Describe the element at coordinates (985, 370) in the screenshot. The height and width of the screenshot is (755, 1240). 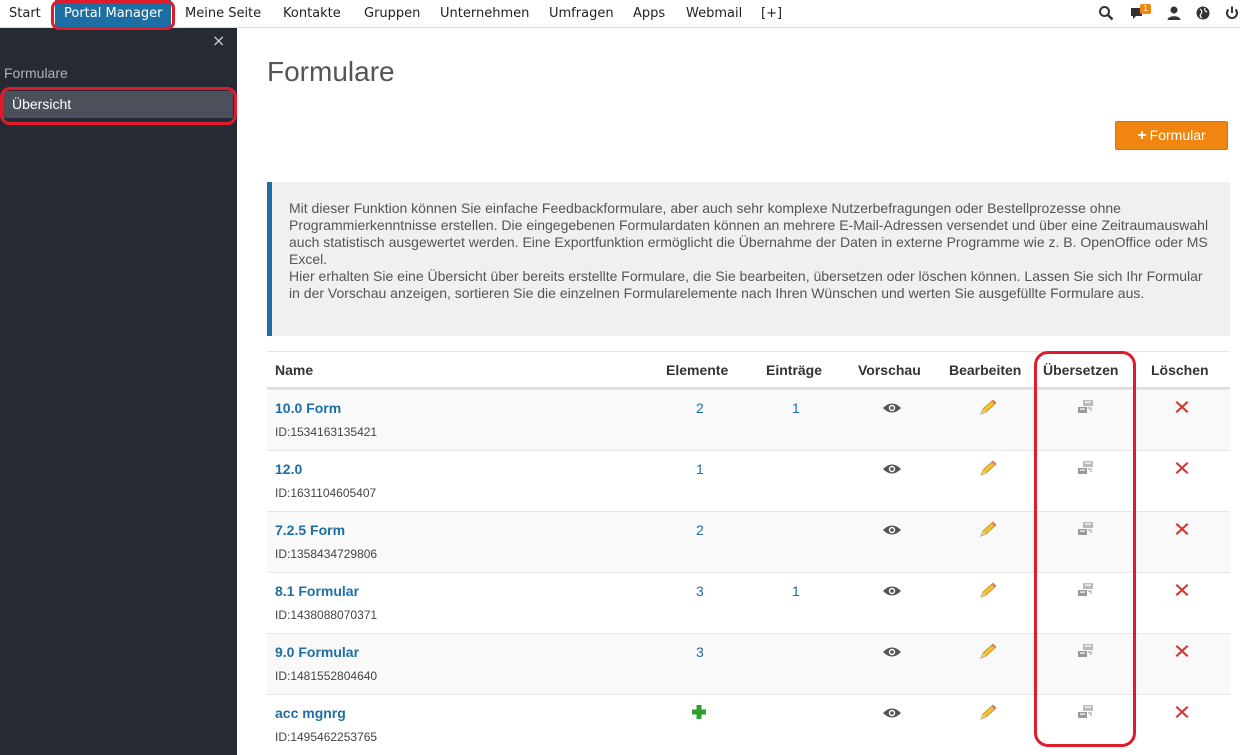
I see `header-edit: Bearbeiten` at that location.